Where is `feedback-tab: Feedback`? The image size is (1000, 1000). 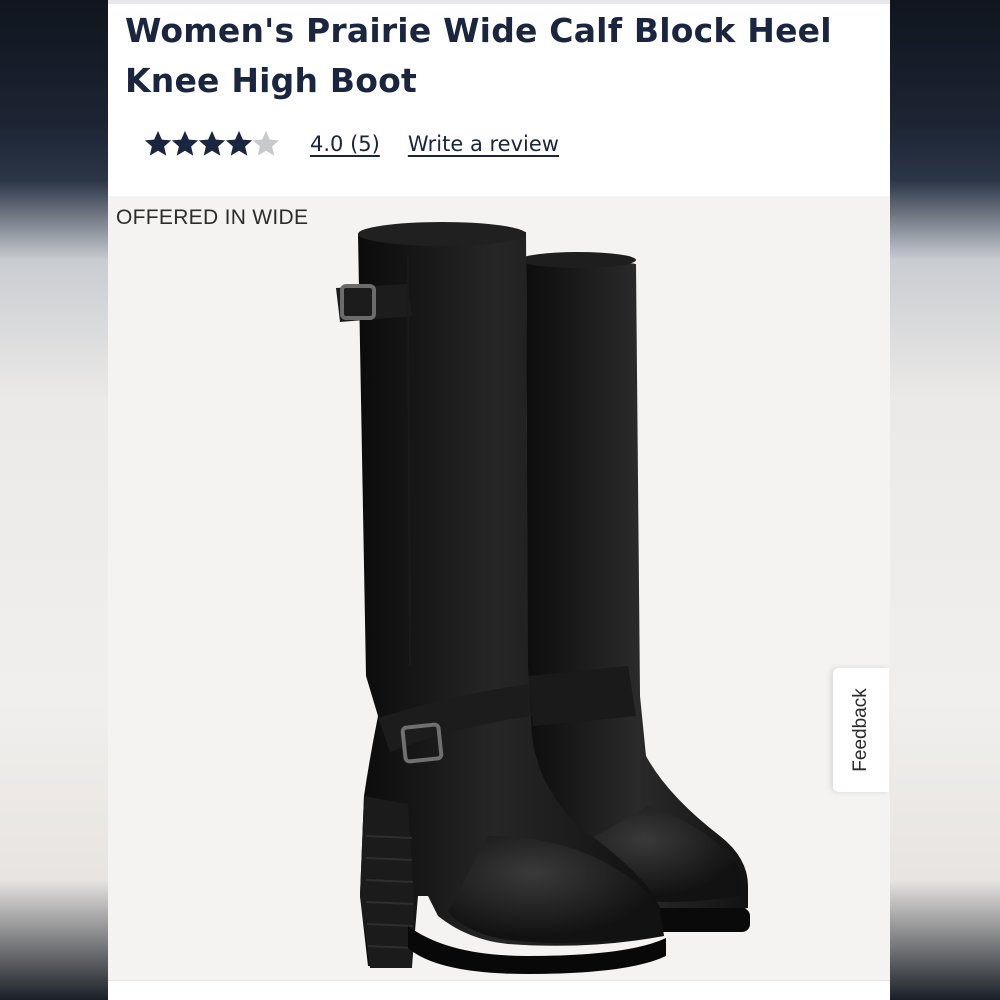 feedback-tab: Feedback is located at coordinates (861, 730).